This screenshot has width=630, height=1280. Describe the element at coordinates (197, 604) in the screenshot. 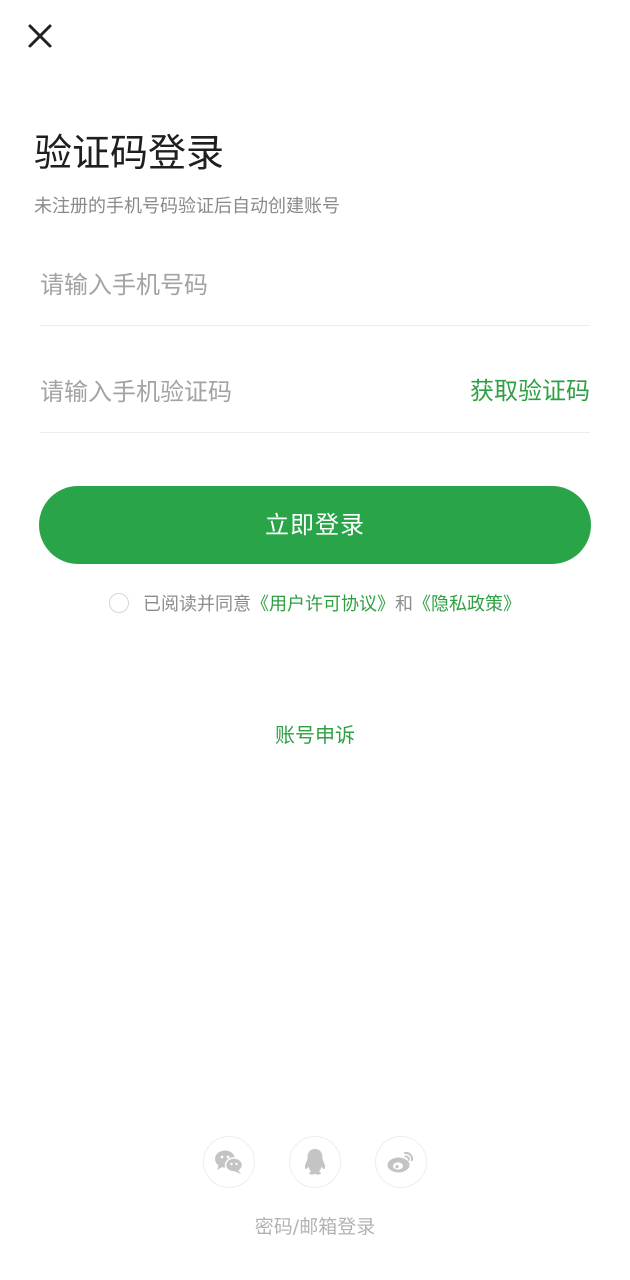

I see `agreement-prefix: 已阅读并同意` at that location.